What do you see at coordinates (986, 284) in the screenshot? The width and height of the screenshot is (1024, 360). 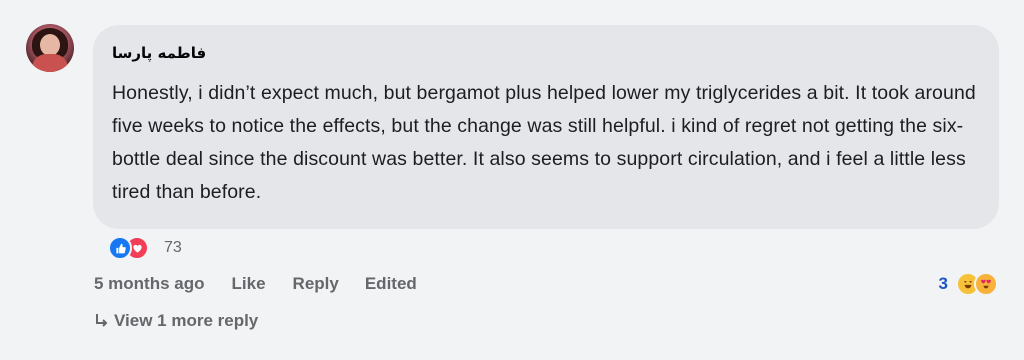 I see `heart-eyes-emoji-icon` at bounding box center [986, 284].